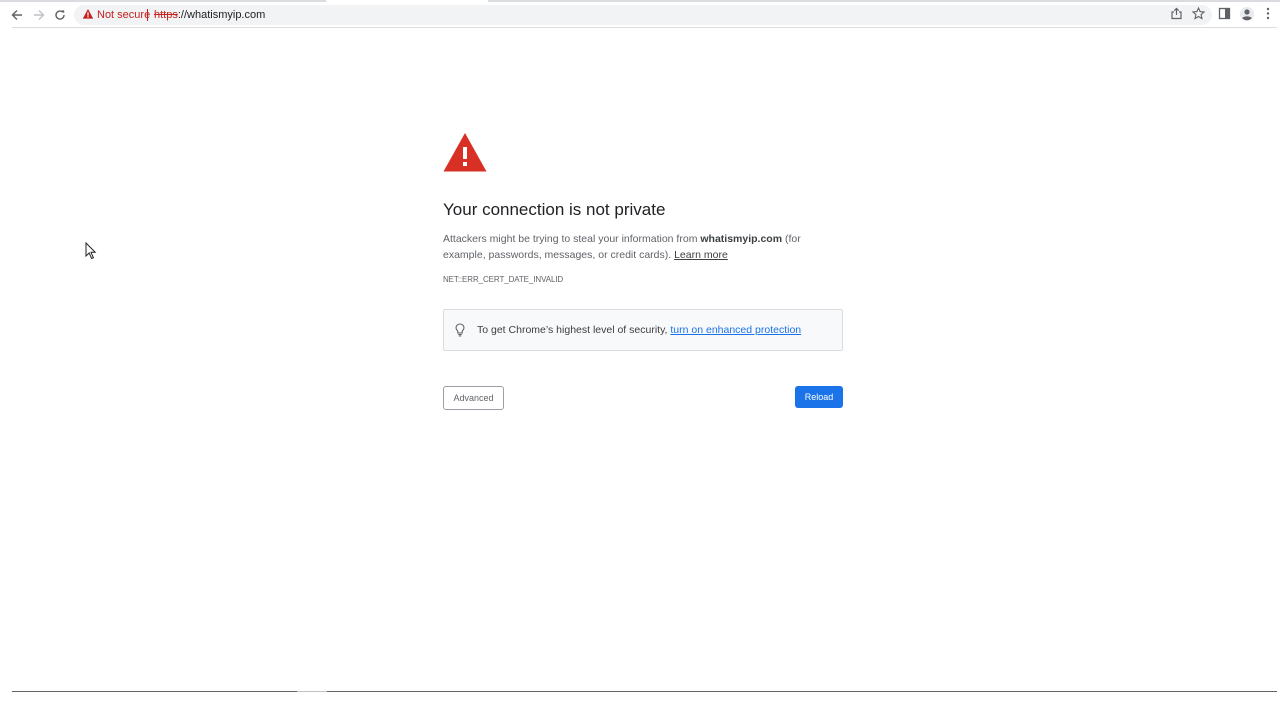  I want to click on kebab-menu-icon, so click(1268, 13).